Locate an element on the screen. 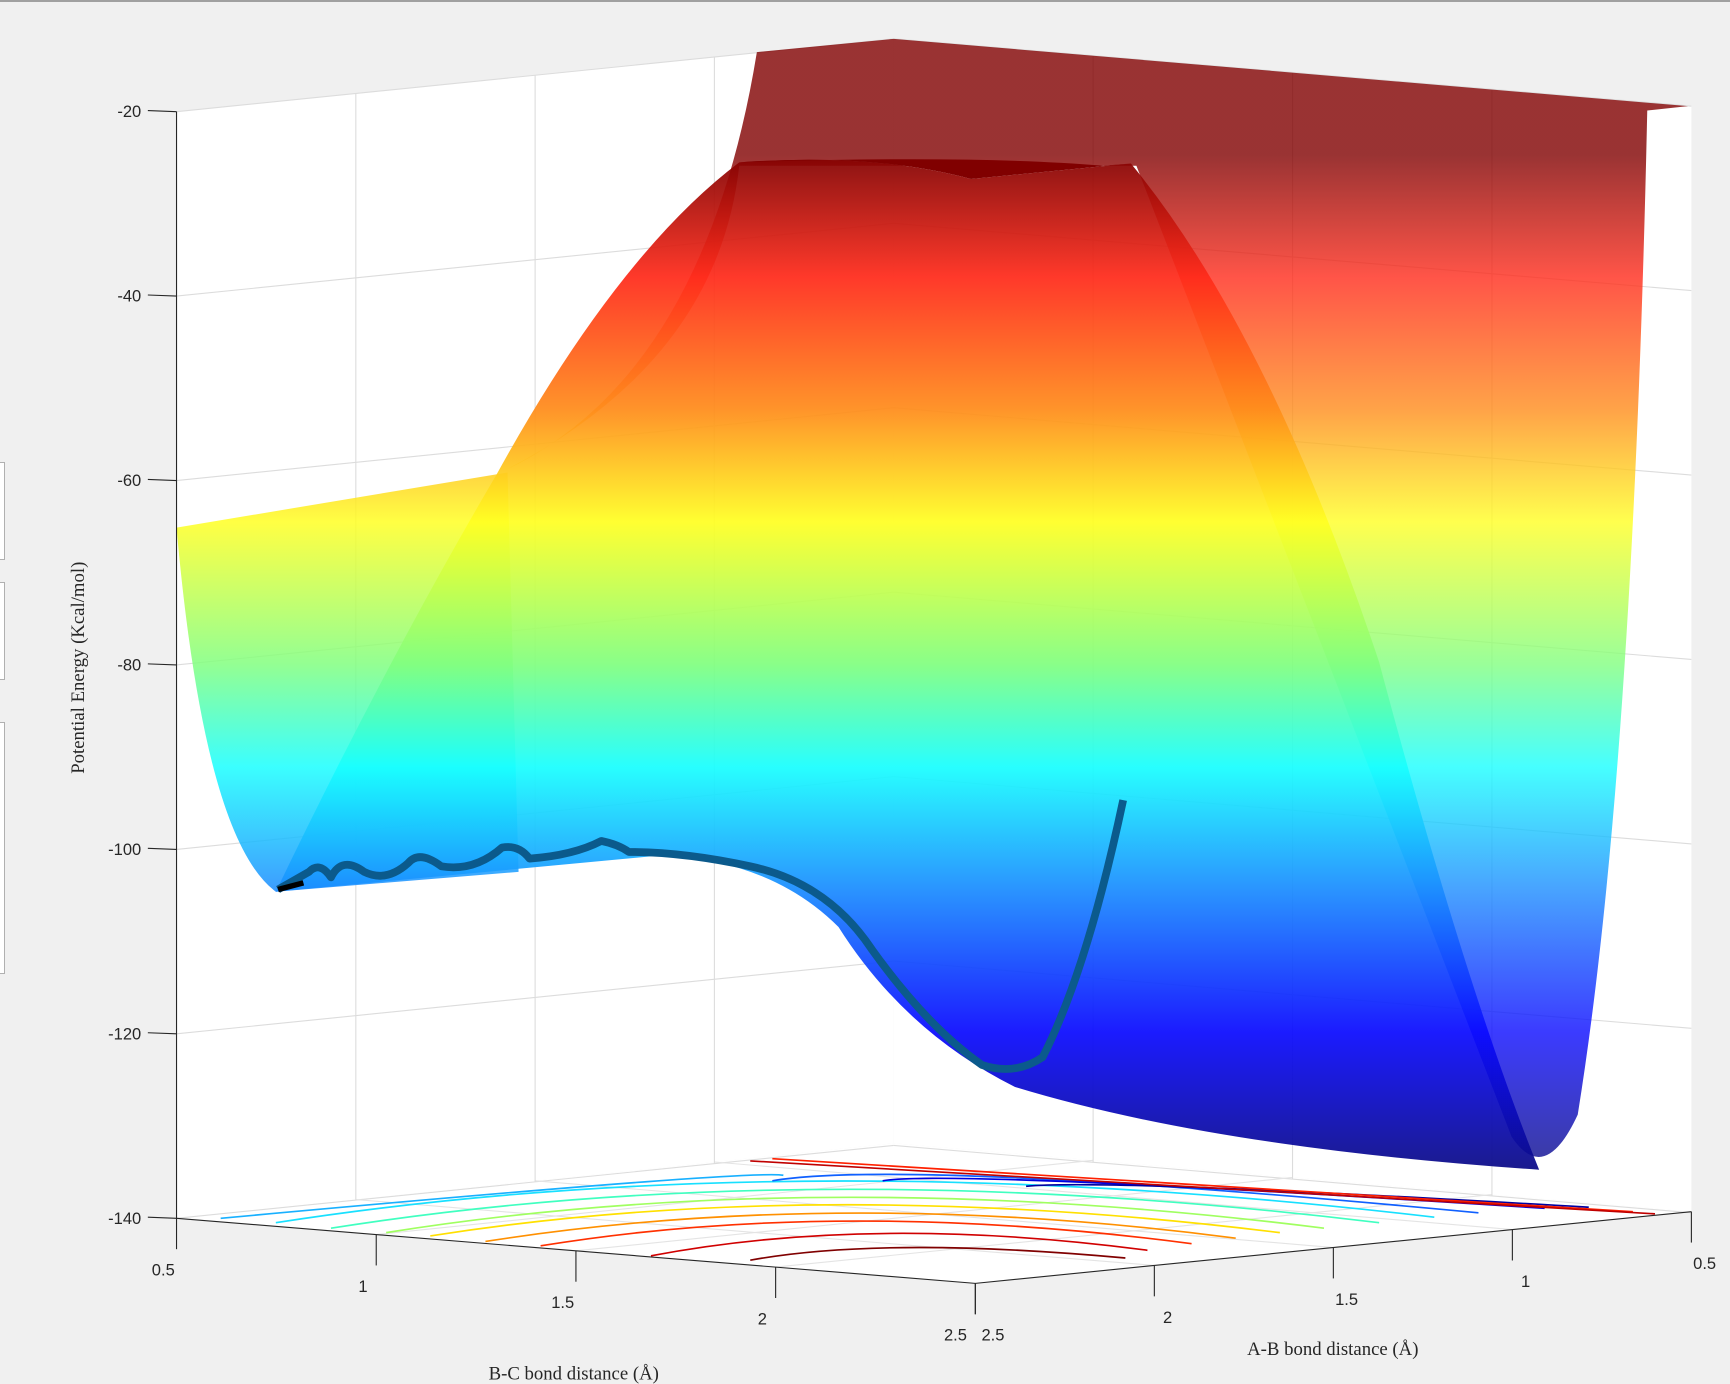 This screenshot has height=1384, width=1730. z-tick-label: -100 is located at coordinates (124, 849).